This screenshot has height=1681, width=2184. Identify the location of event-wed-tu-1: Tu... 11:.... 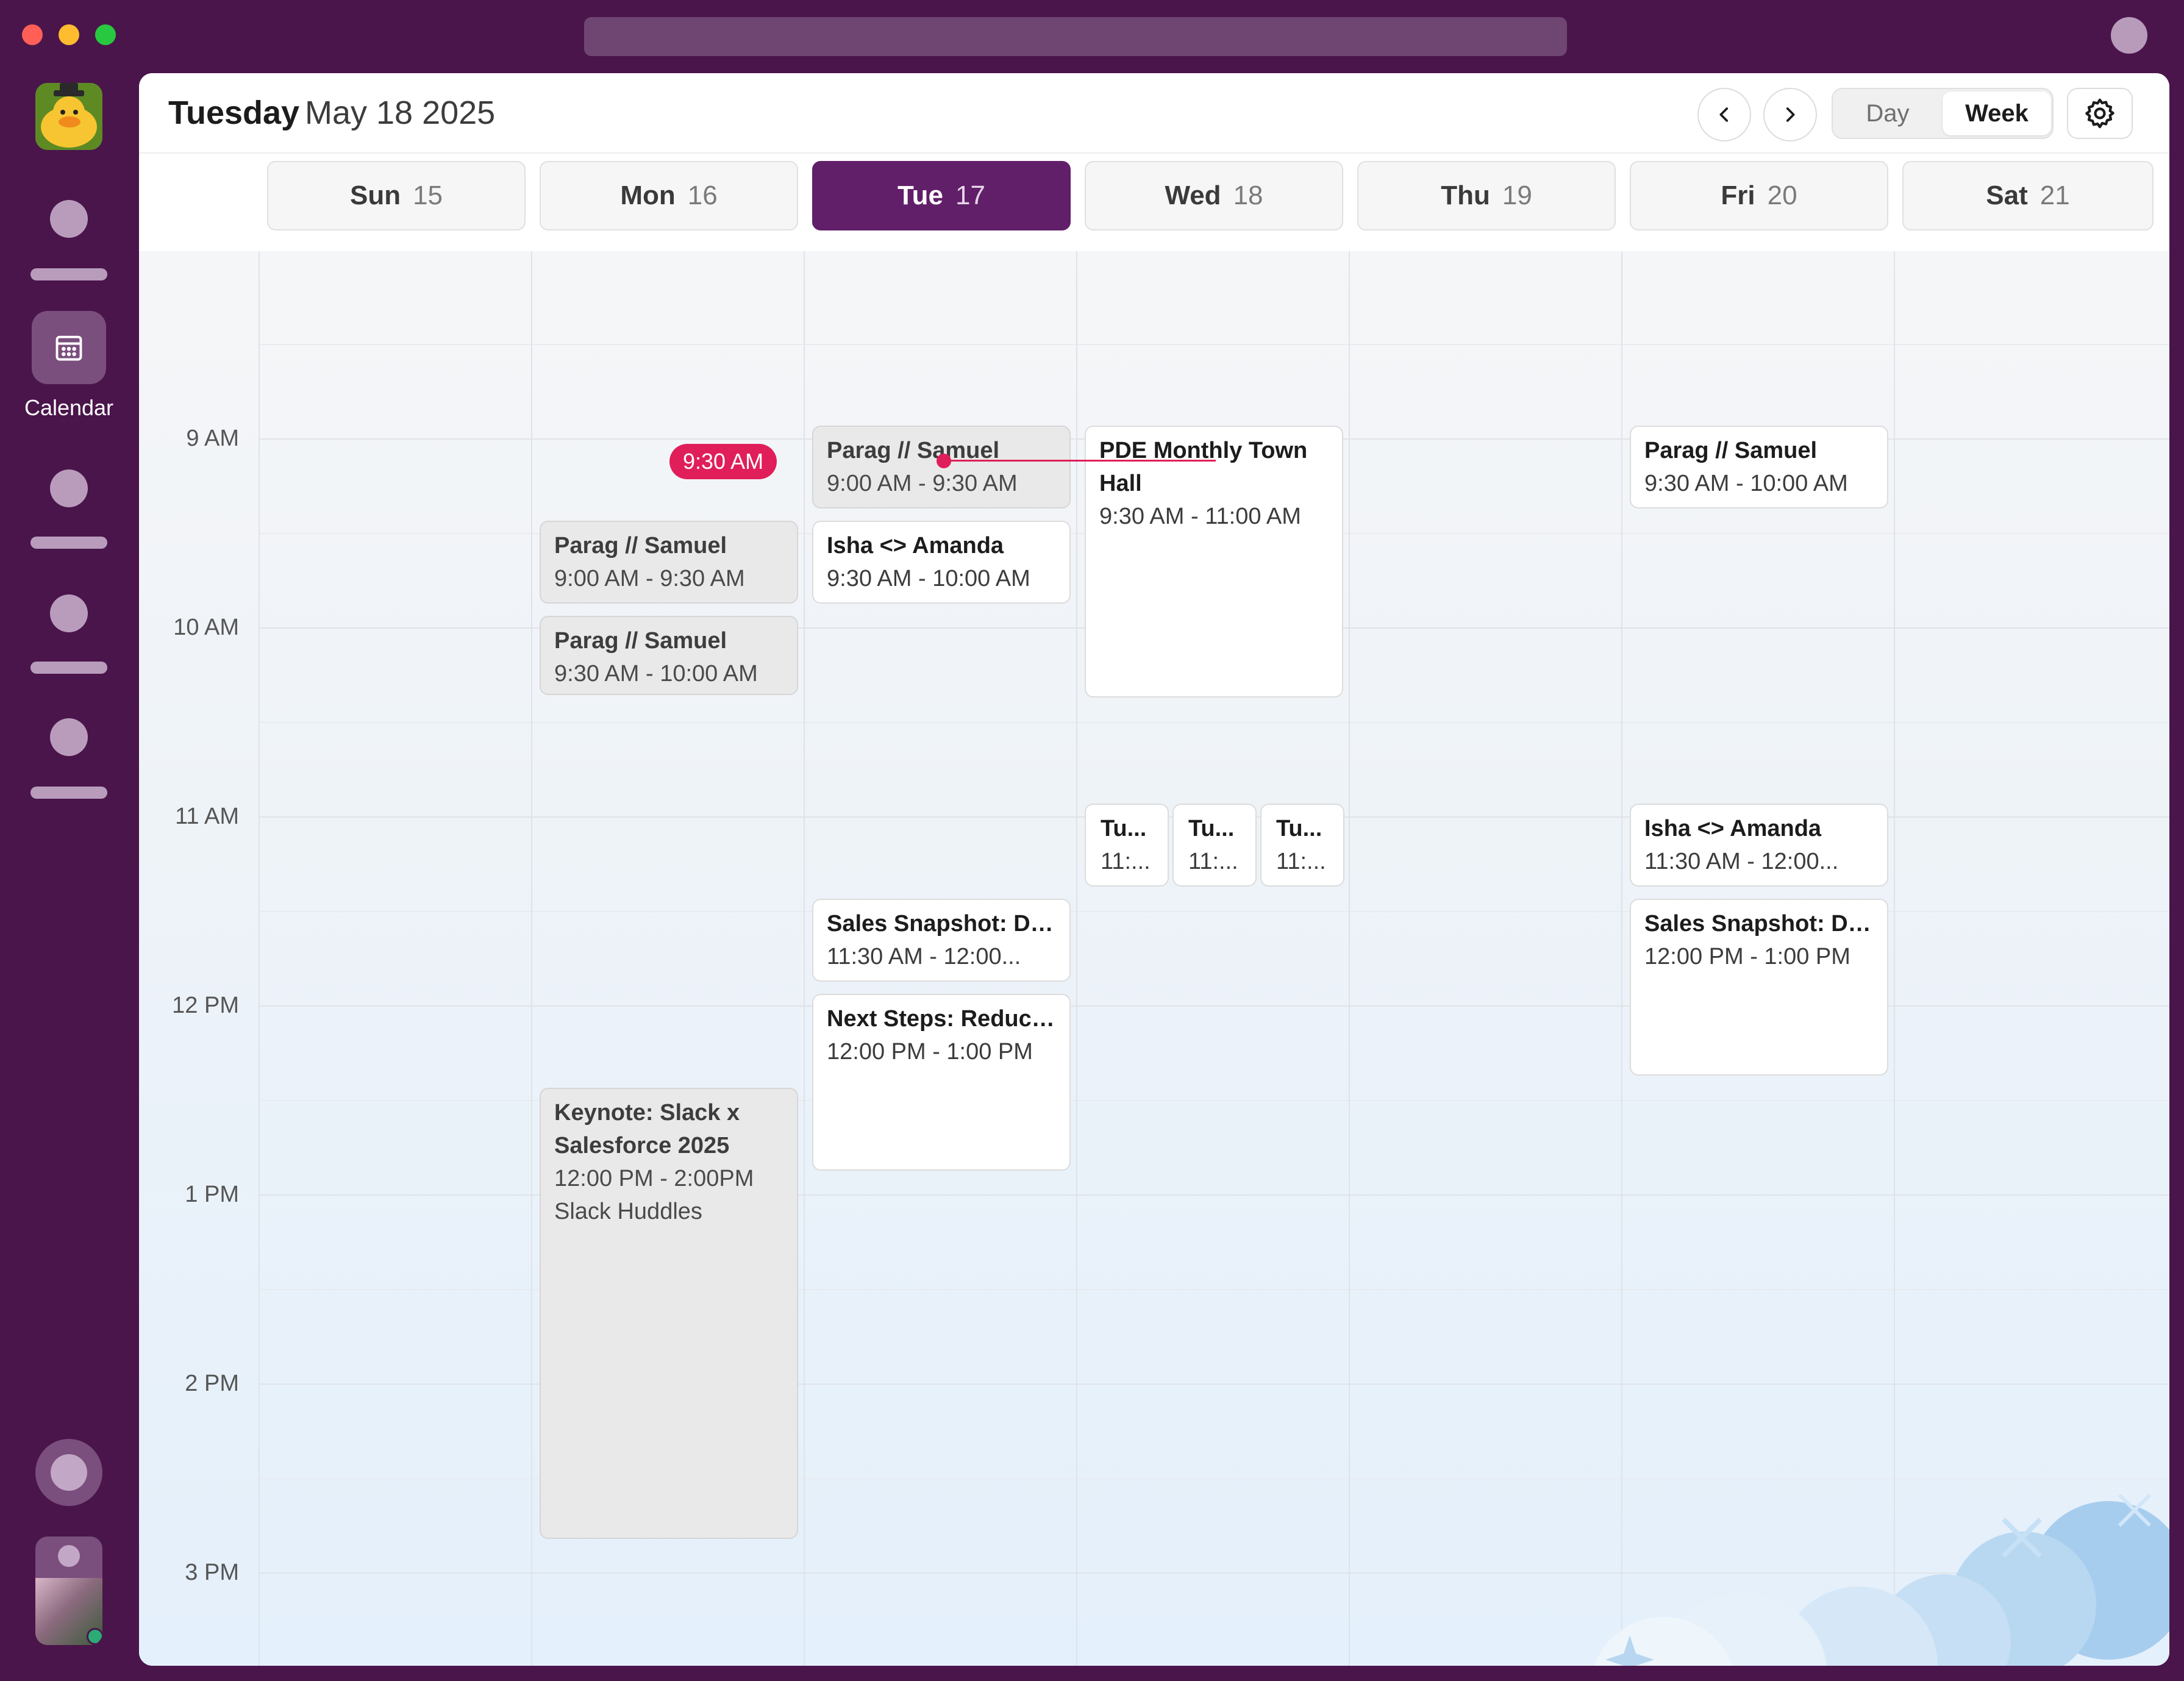
(1127, 845).